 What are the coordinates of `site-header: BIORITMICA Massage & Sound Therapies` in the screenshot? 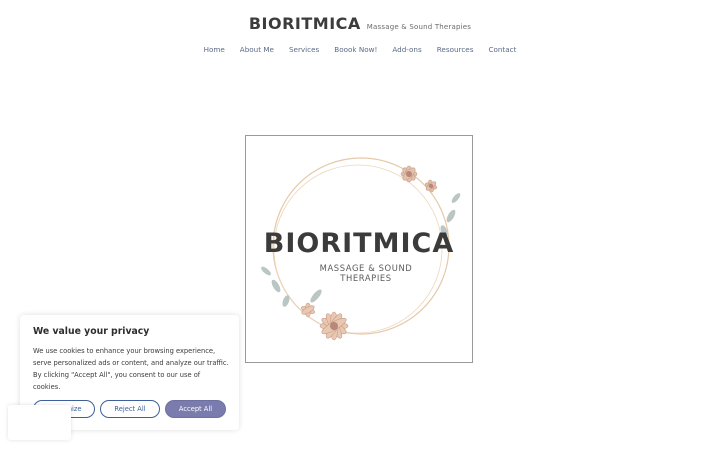 It's located at (360, 25).